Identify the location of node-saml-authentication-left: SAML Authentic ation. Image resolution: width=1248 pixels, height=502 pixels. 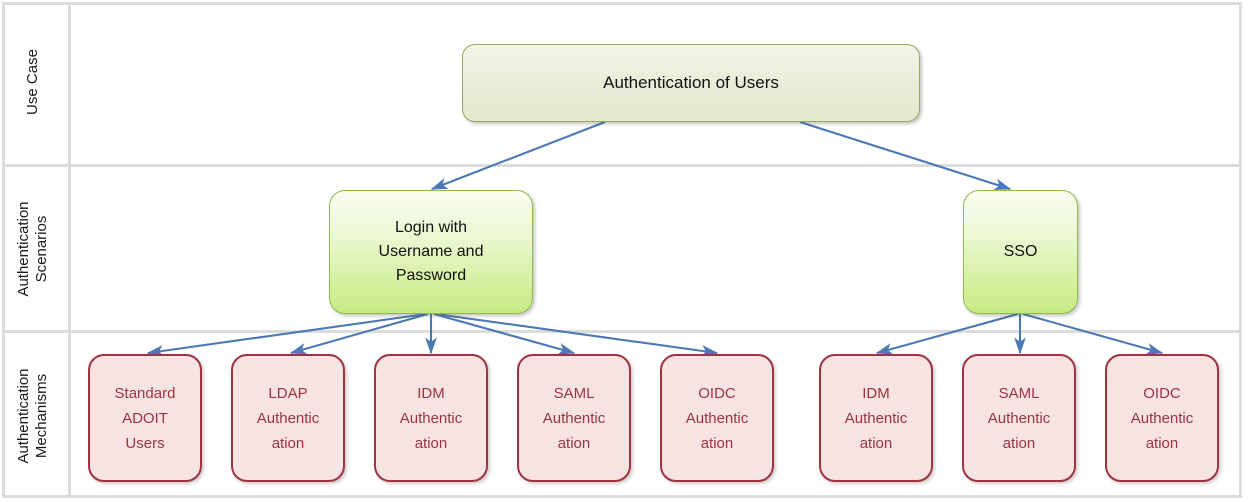
(574, 418).